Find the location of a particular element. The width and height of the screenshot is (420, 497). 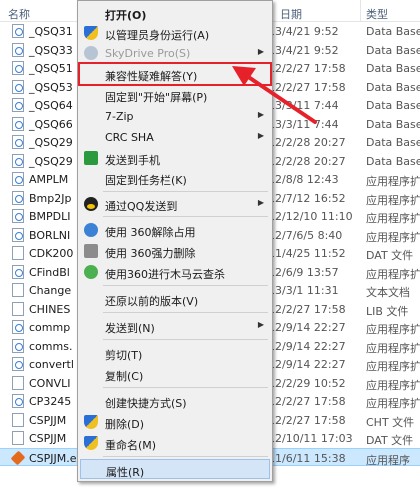

file-name: Change is located at coordinates (50, 290).